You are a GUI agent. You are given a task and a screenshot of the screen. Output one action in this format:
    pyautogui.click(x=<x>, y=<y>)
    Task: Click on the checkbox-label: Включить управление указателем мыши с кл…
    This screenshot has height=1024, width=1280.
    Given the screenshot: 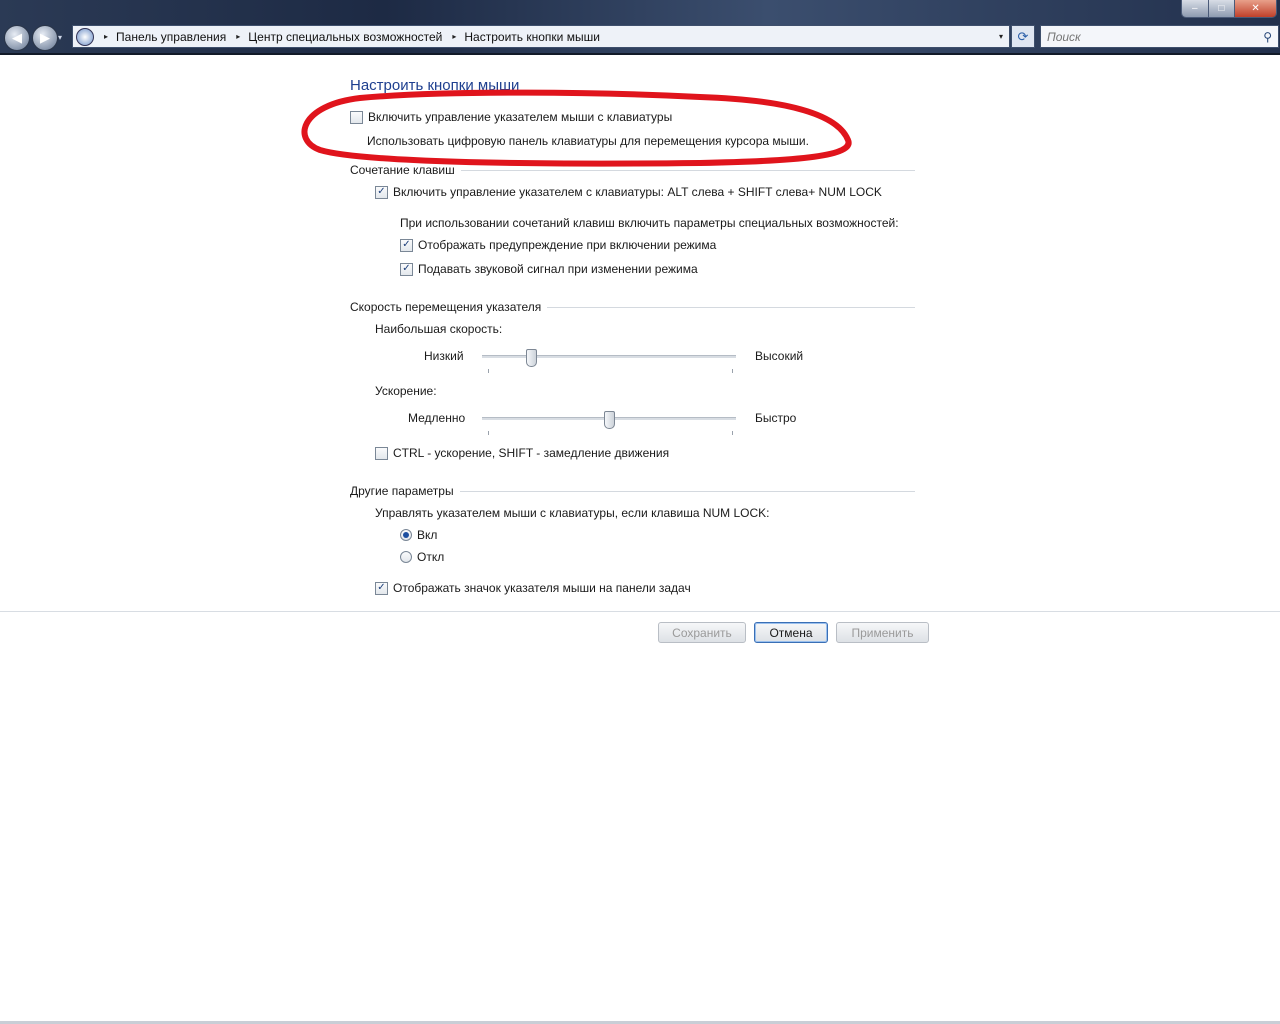 What is the action you would take?
    pyautogui.click(x=520, y=117)
    